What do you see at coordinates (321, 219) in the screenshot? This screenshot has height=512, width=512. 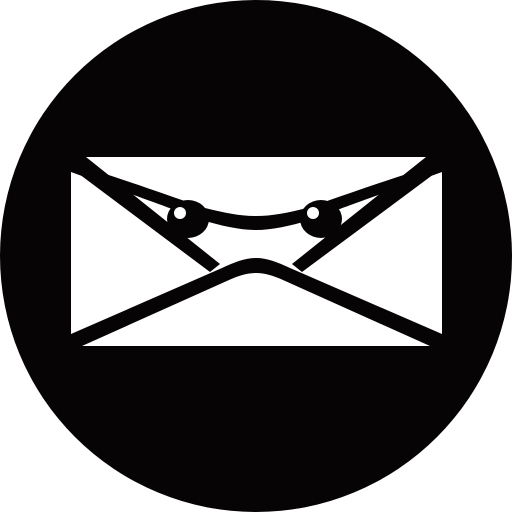 I see `right-eye-icon` at bounding box center [321, 219].